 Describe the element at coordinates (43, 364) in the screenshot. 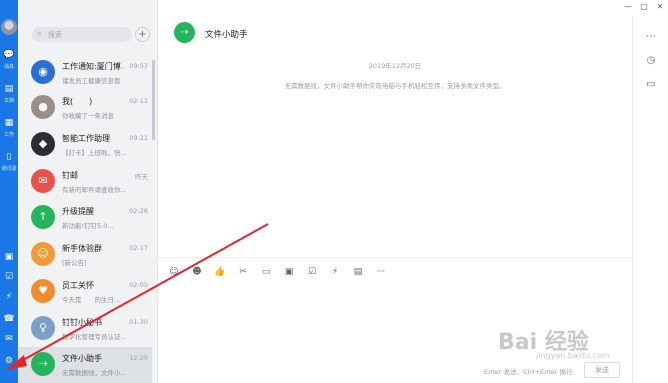

I see `conversation-avatar: ⇢` at that location.